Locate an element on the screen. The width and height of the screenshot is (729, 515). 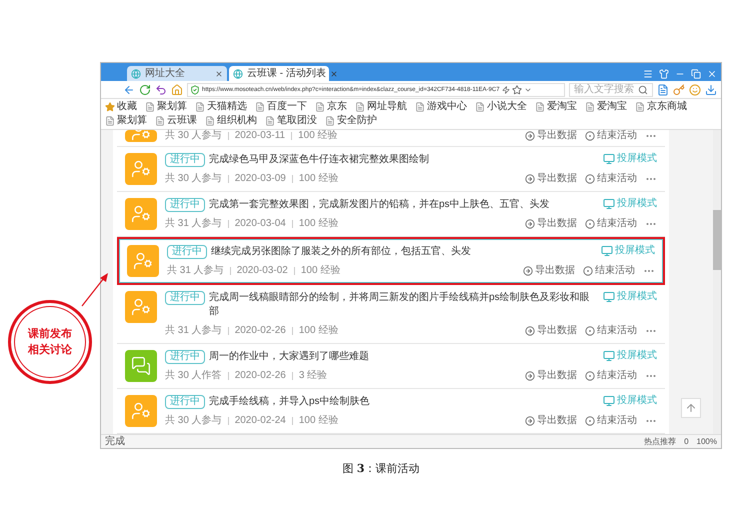
activity-row: 进行中 周一的作业中，大家遇到了哪些难题 投屏模式 共 30 人作答 2020-02-26 3 经验 导出数据 结束活动 is located at coordinates (391, 366).